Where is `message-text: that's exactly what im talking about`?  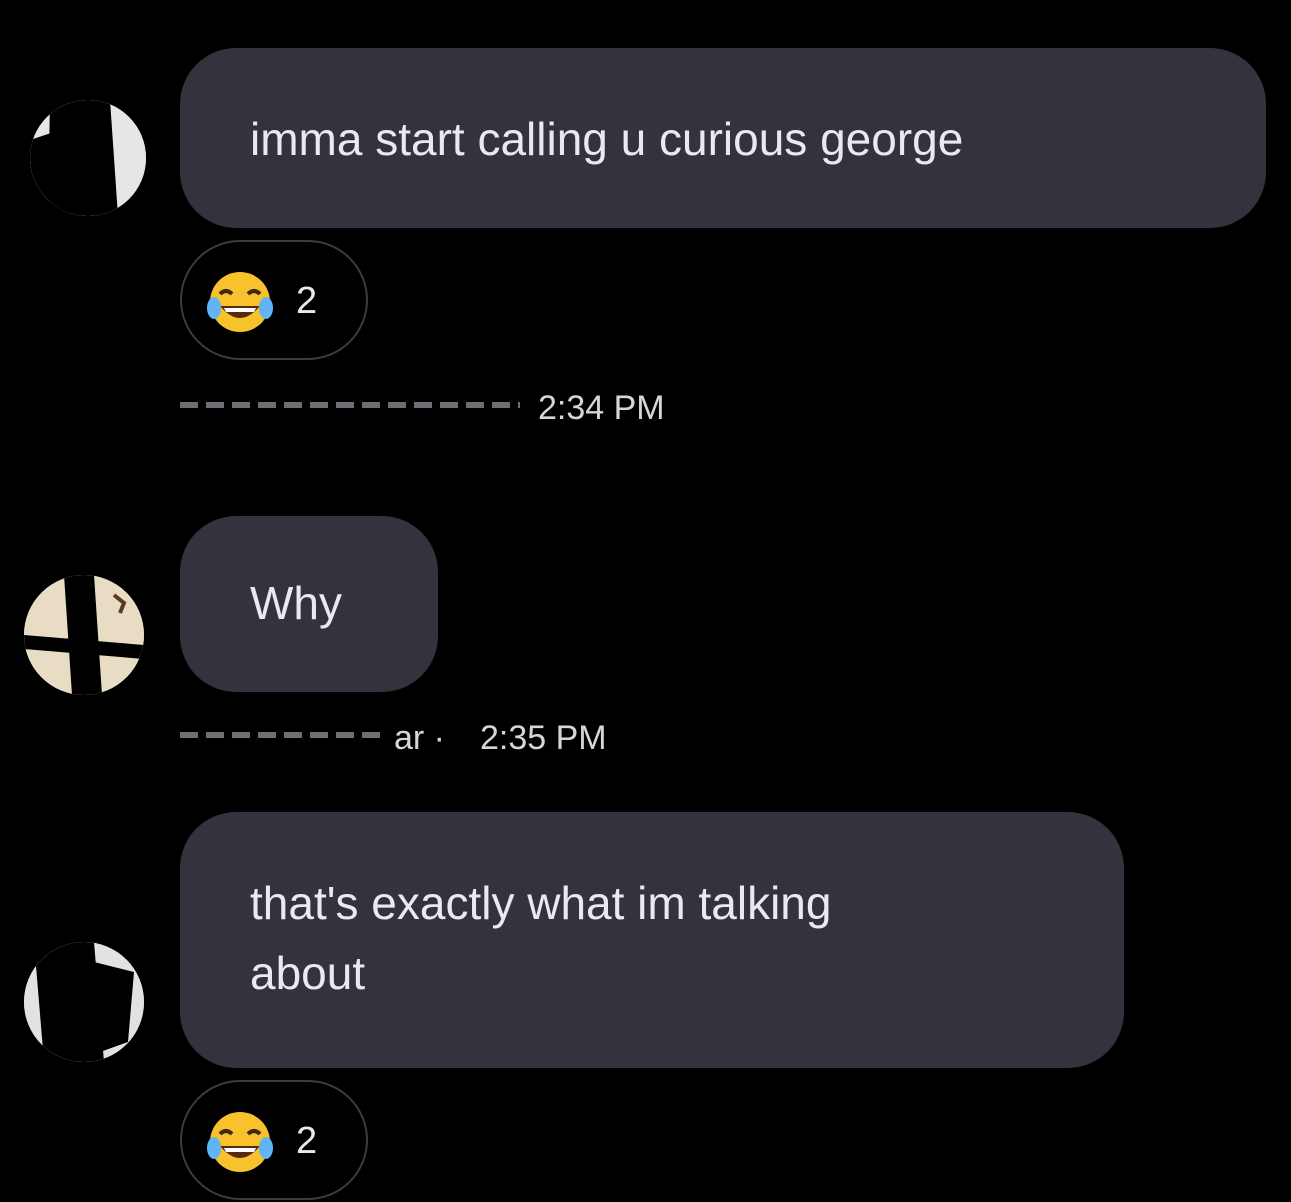 message-text: that's exactly what im talking about is located at coordinates (541, 938).